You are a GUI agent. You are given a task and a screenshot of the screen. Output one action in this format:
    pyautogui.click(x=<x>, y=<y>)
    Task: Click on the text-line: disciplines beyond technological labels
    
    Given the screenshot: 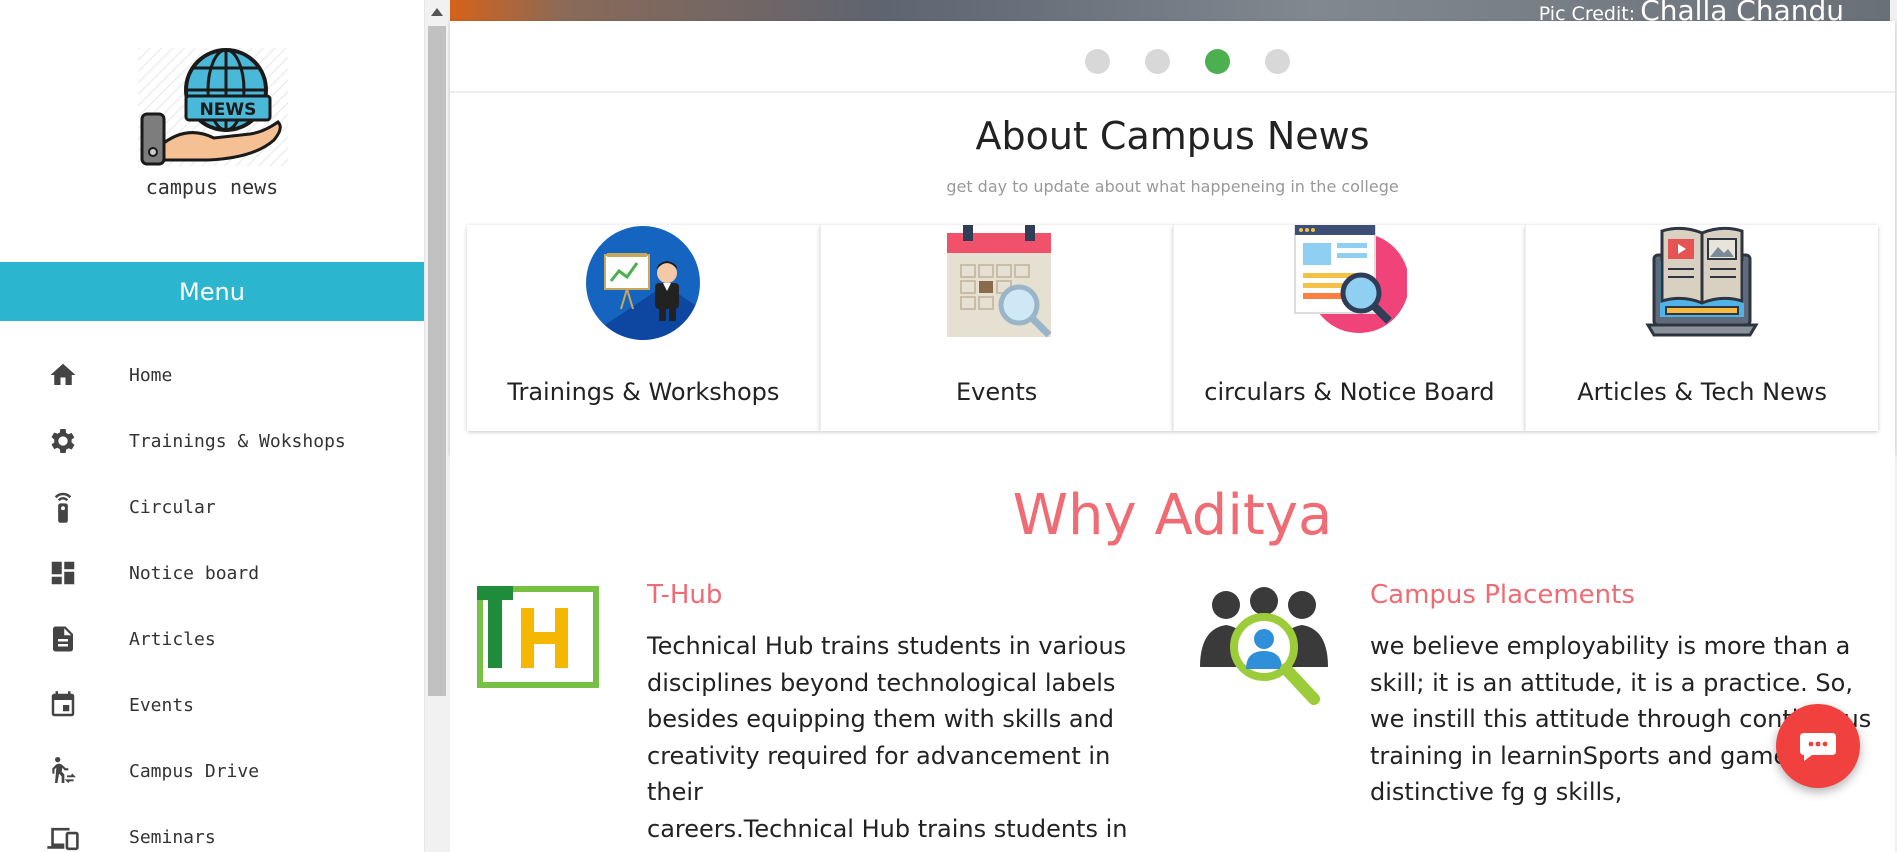 What is the action you would take?
    pyautogui.click(x=881, y=682)
    